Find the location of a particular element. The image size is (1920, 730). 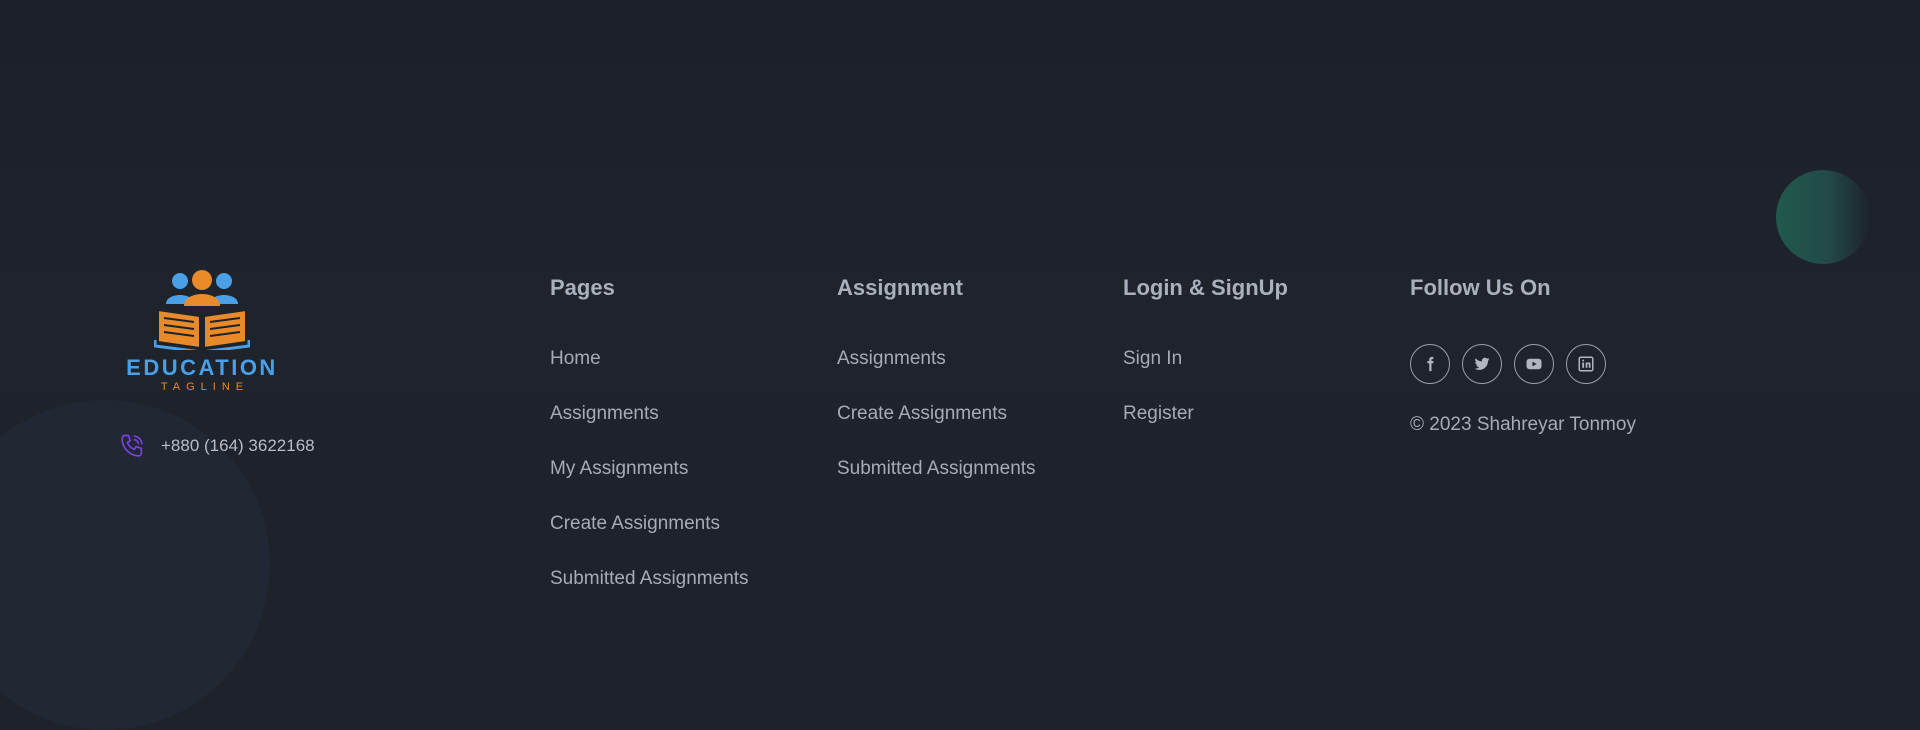

list-item: My Assignments is located at coordinates (649, 481).